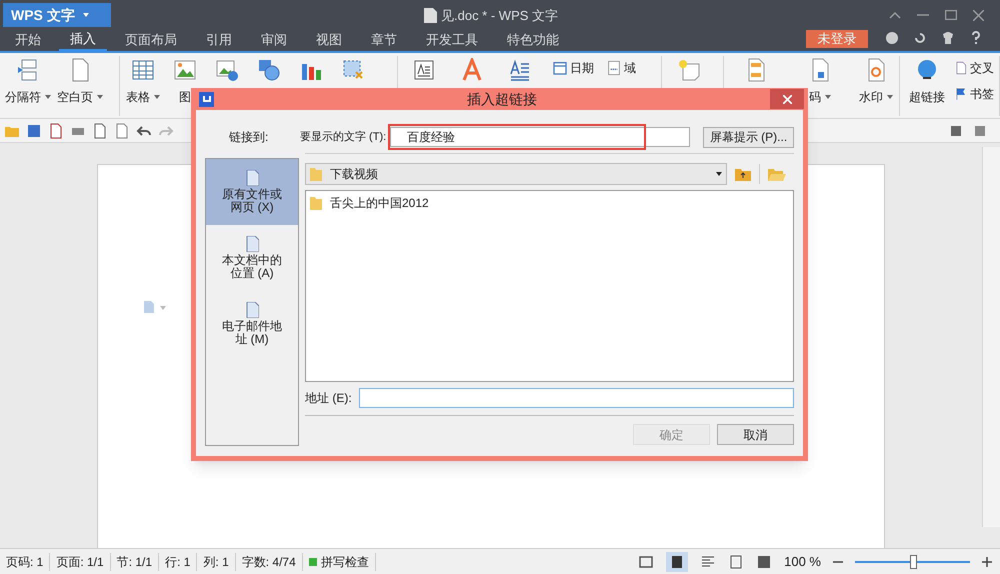 Image resolution: width=1000 pixels, height=574 pixels. What do you see at coordinates (143, 70) in the screenshot?
I see `table-icon` at bounding box center [143, 70].